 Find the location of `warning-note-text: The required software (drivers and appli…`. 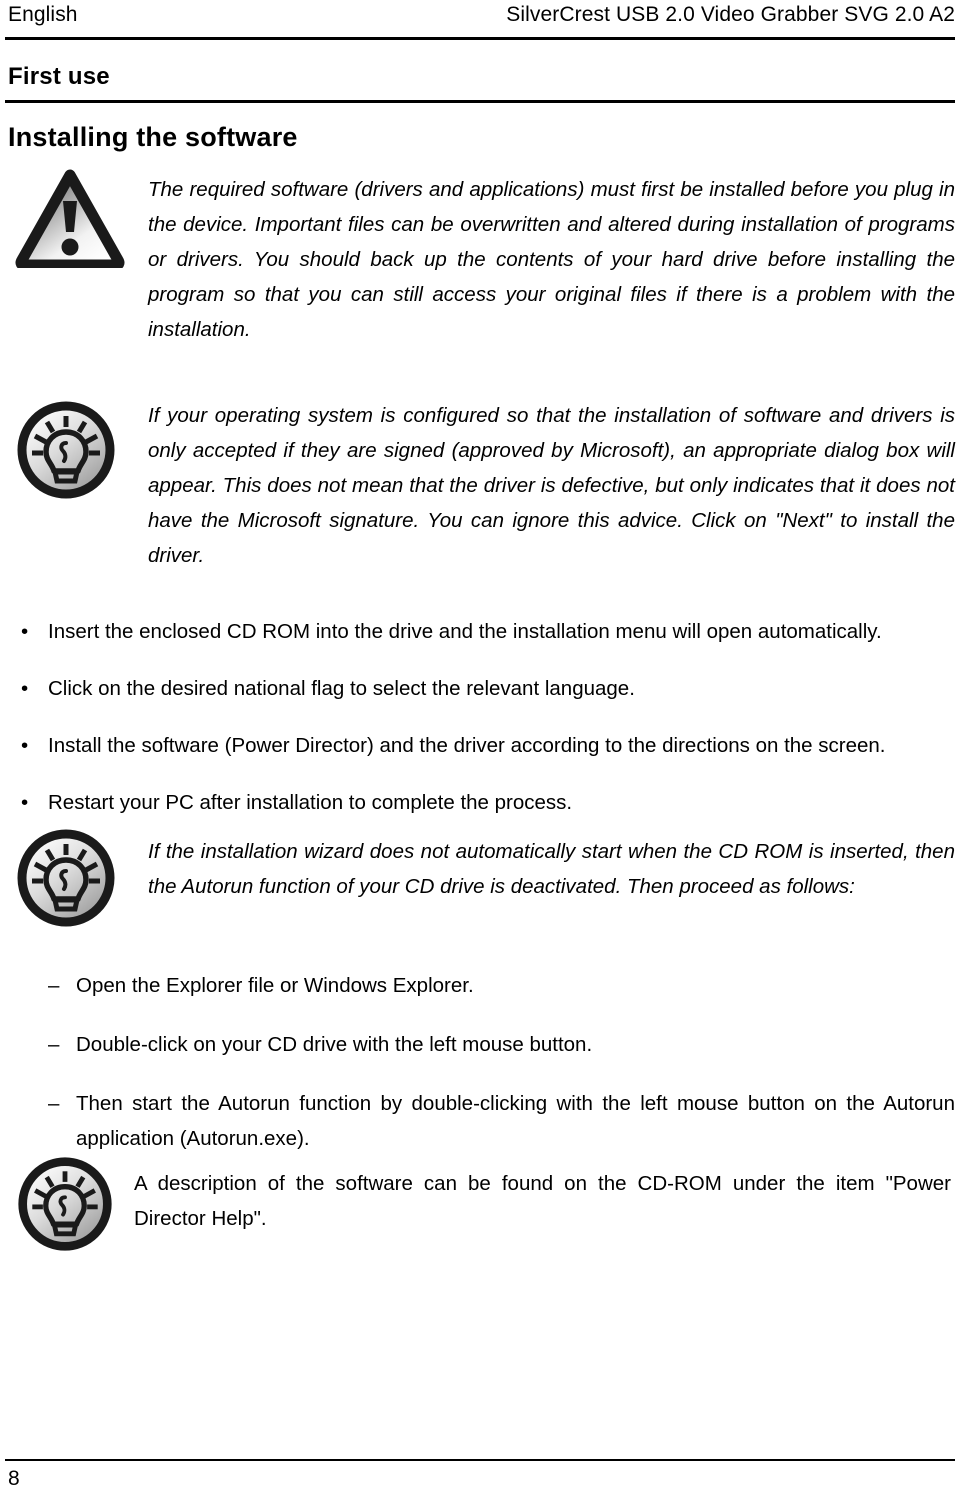

warning-note-text: The required software (drivers and appli… is located at coordinates (551, 259).